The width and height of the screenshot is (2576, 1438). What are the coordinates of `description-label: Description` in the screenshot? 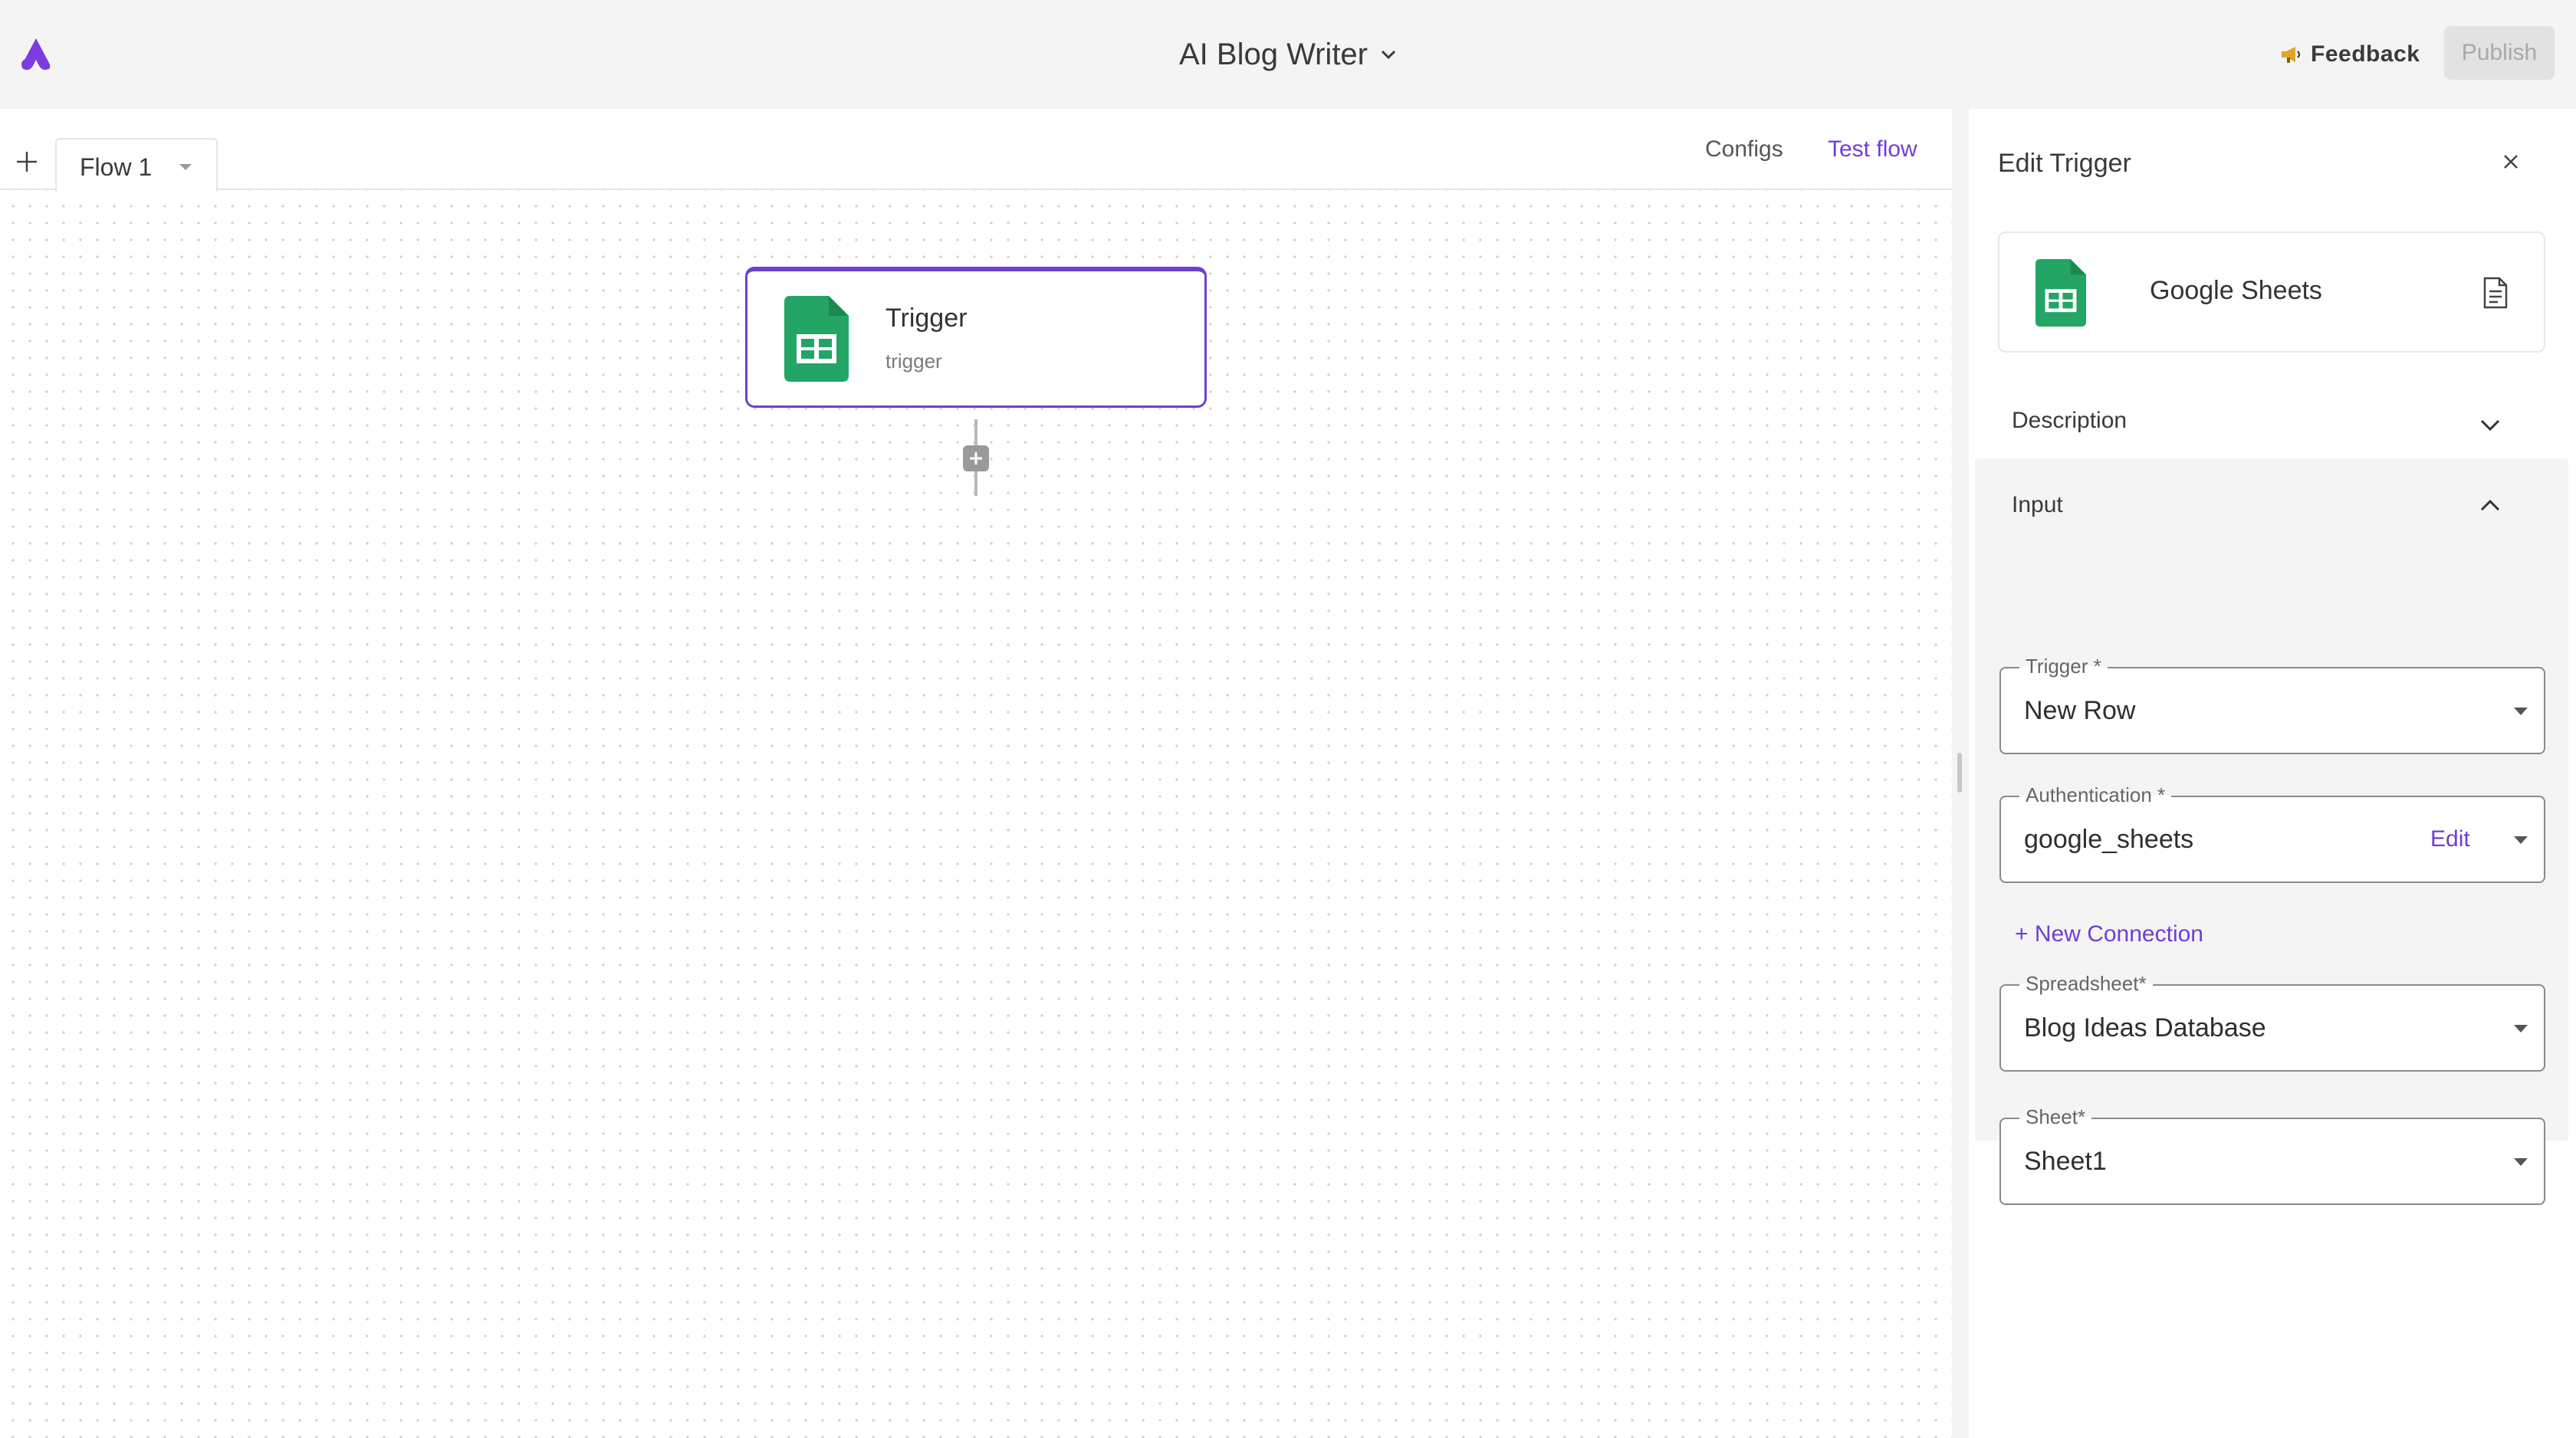 It's located at (2070, 420).